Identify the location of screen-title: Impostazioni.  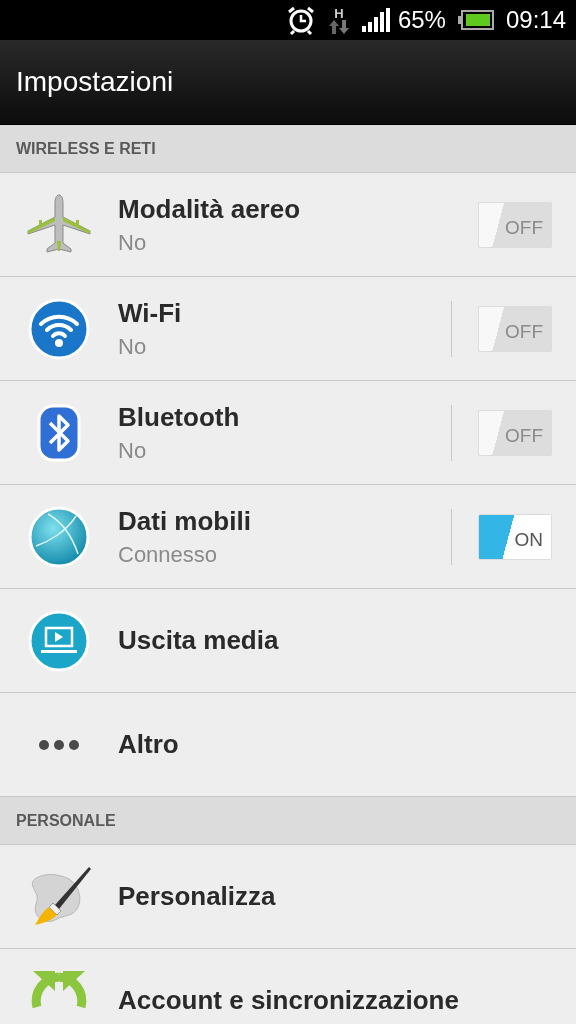
(95, 82).